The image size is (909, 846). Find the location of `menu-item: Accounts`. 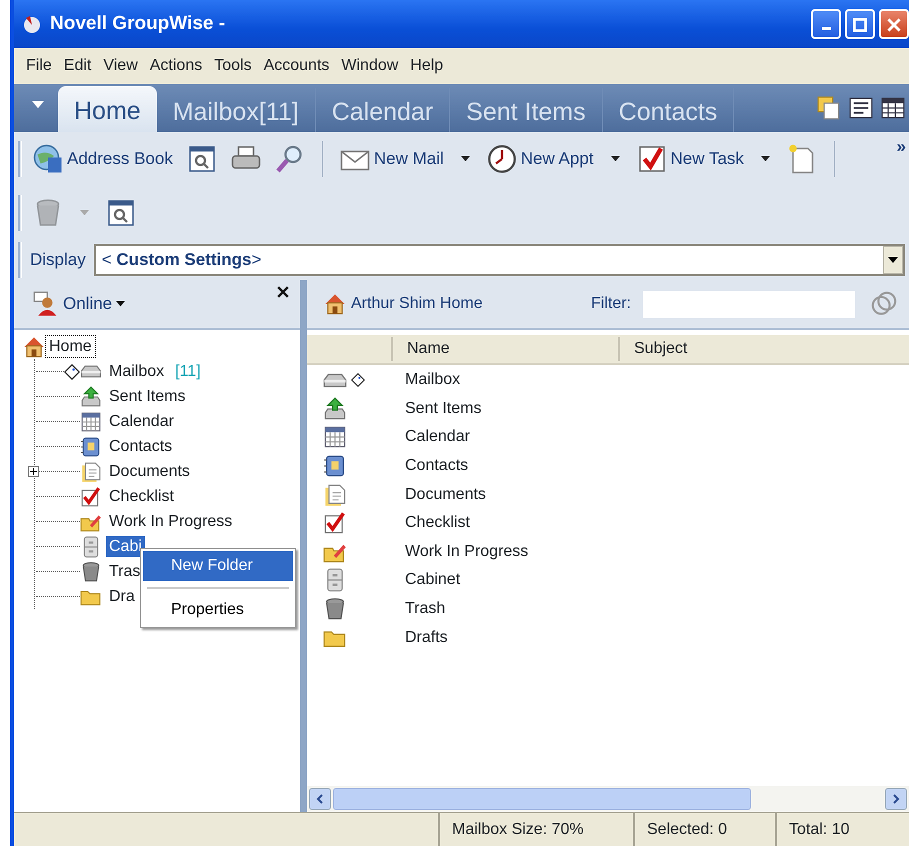

menu-item: Accounts is located at coordinates (297, 66).